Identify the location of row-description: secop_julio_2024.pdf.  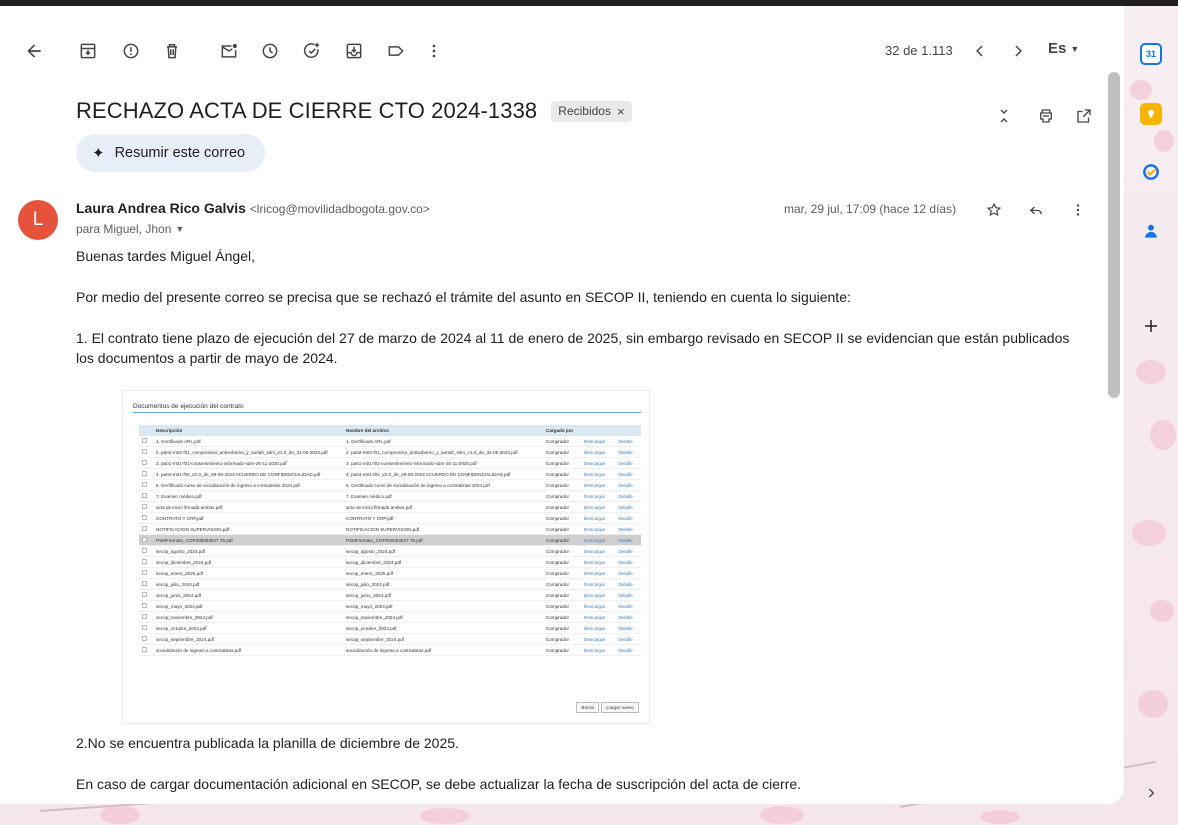
(248, 584).